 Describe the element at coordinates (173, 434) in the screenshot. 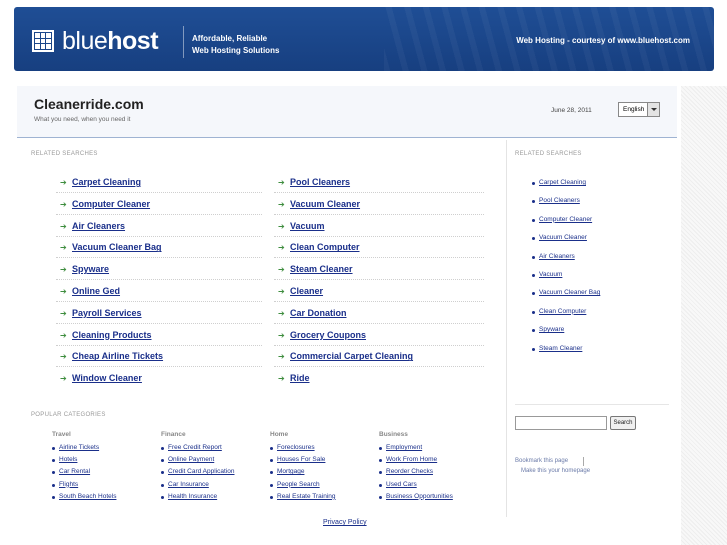

I see `category-heading: Finance` at that location.